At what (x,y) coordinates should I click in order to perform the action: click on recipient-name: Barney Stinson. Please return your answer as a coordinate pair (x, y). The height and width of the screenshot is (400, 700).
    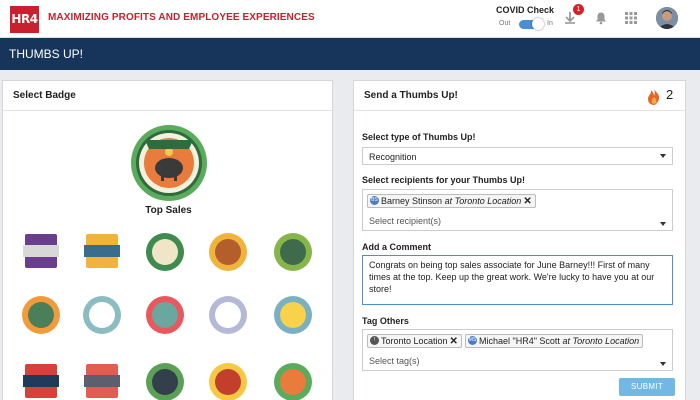
    Looking at the image, I should click on (412, 201).